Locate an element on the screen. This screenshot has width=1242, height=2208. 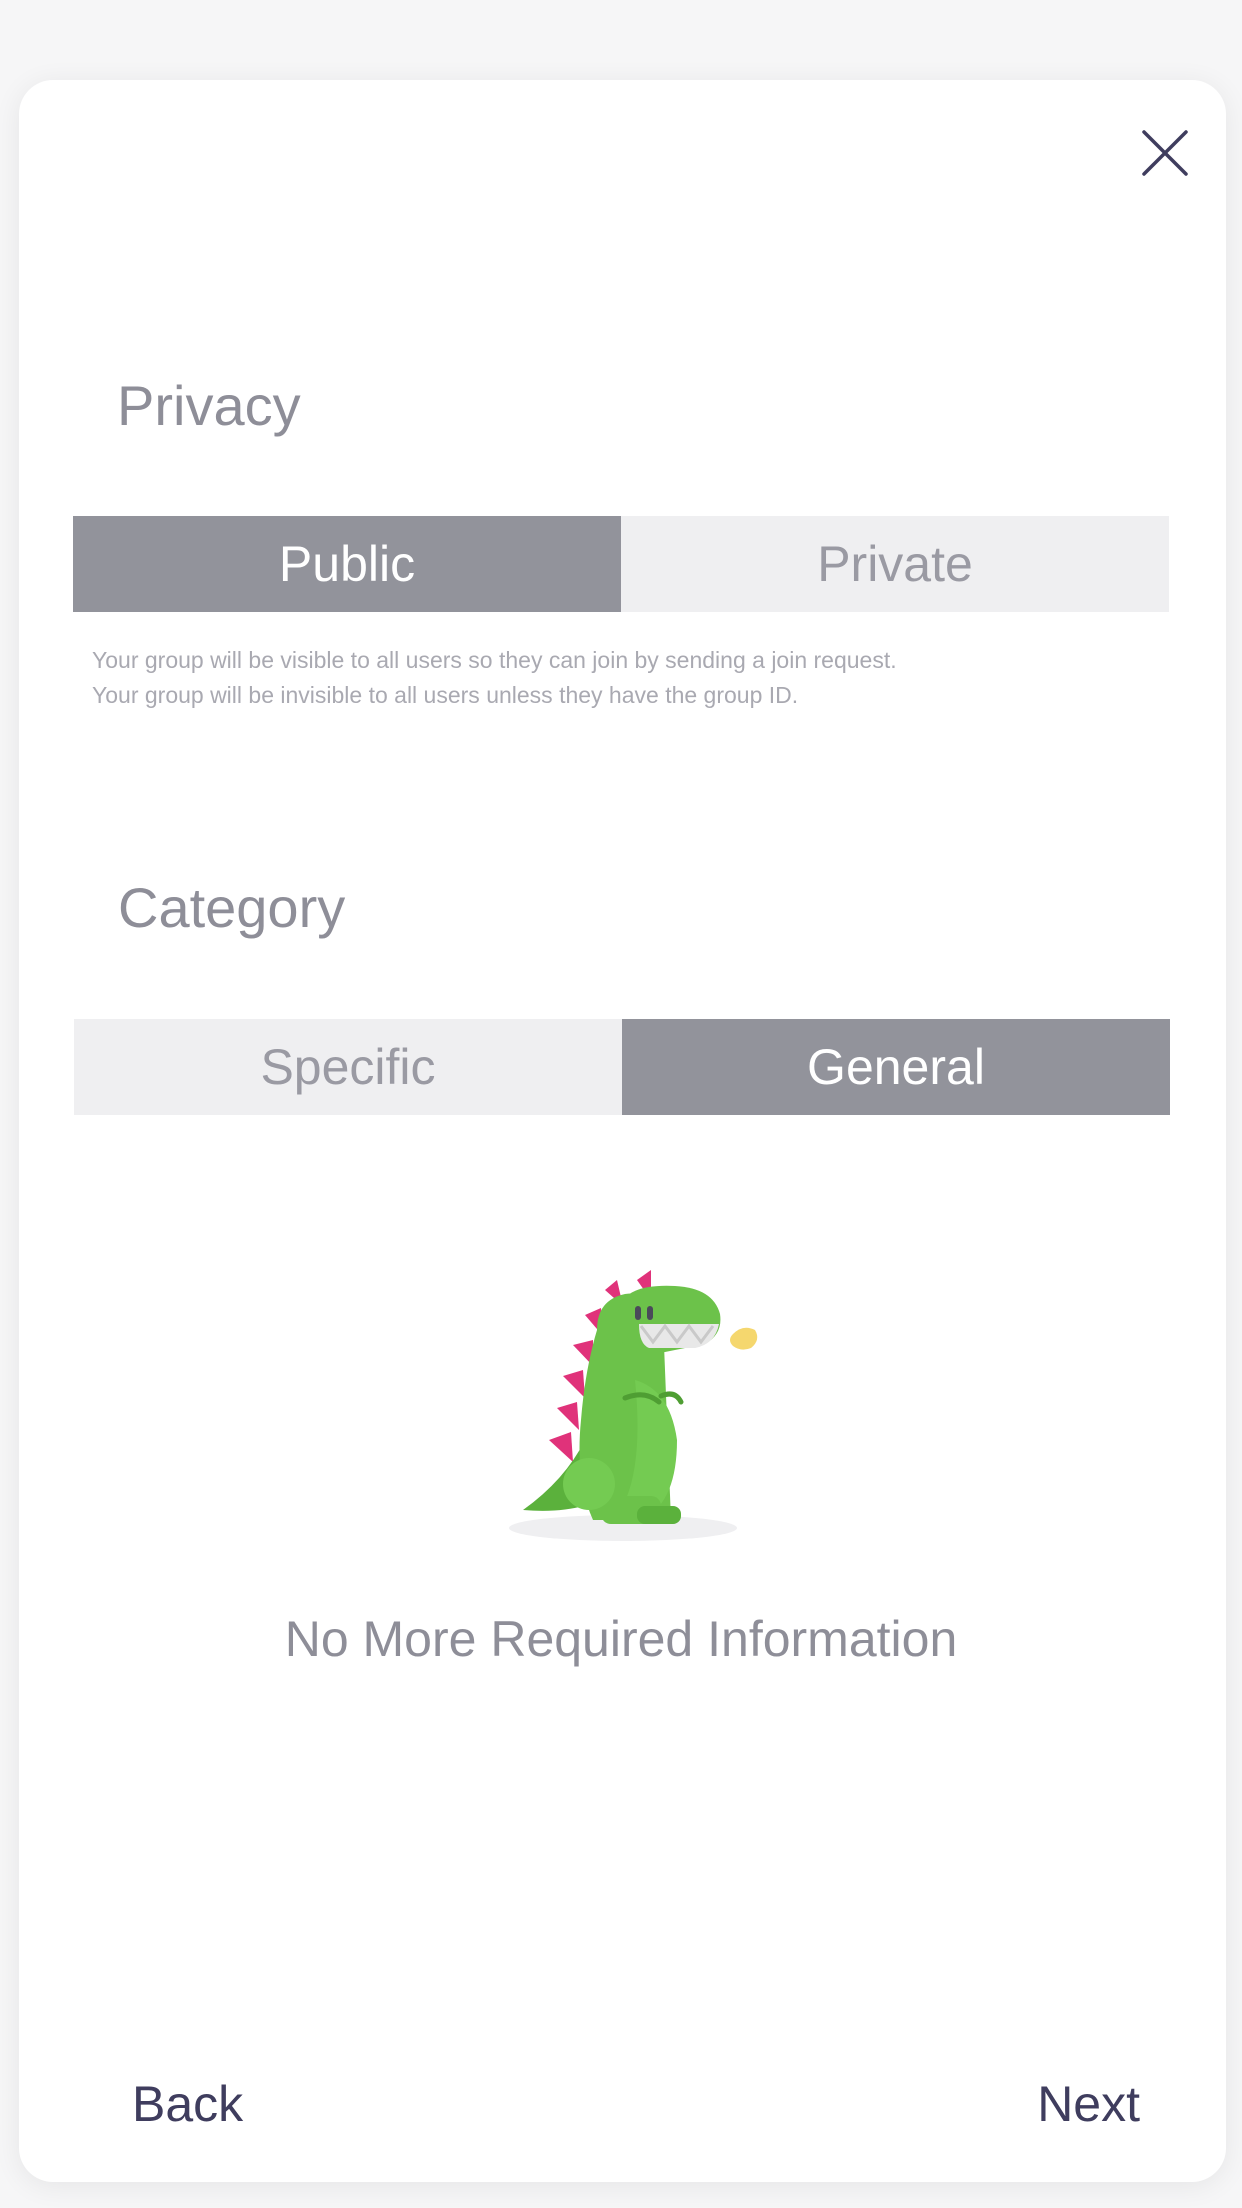
category-option-specific: Specific is located at coordinates (348, 1067).